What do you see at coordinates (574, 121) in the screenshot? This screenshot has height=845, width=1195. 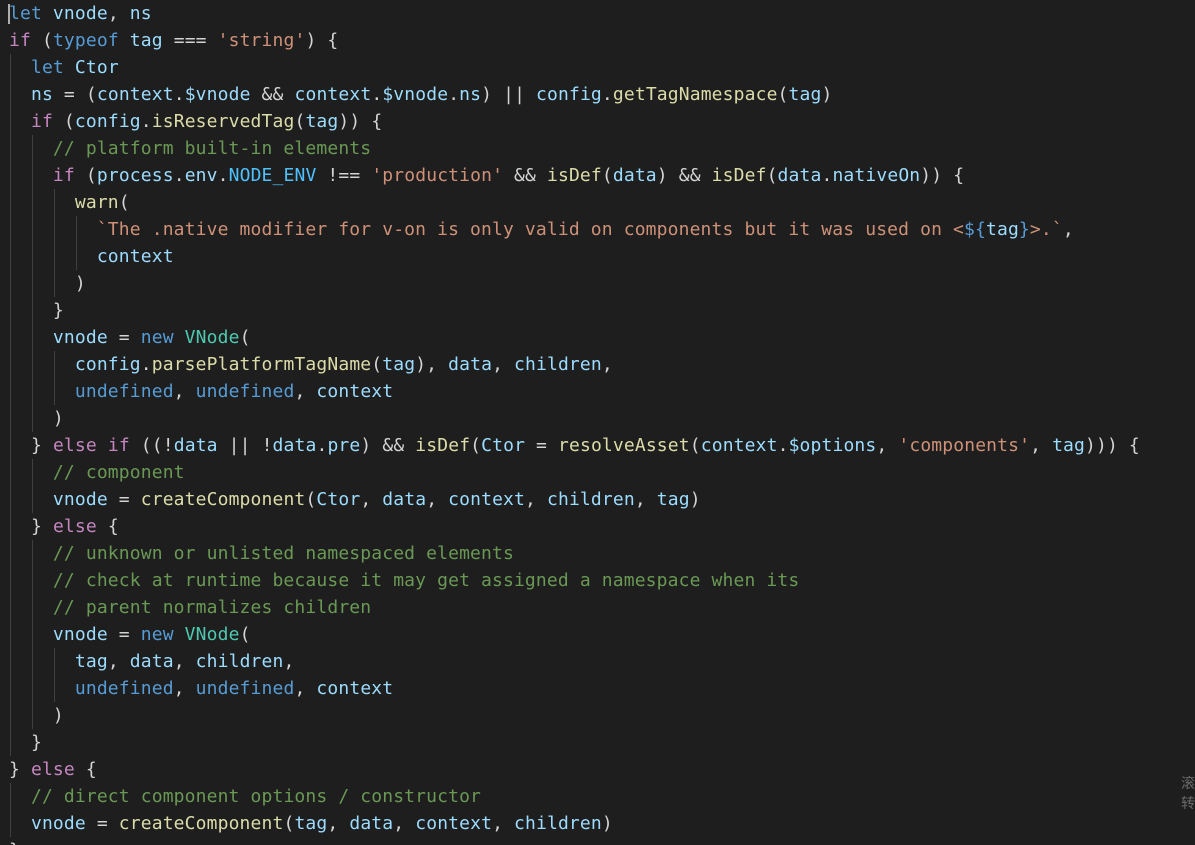 I see `code-line: if (config.isReservedTag(tag)) {` at bounding box center [574, 121].